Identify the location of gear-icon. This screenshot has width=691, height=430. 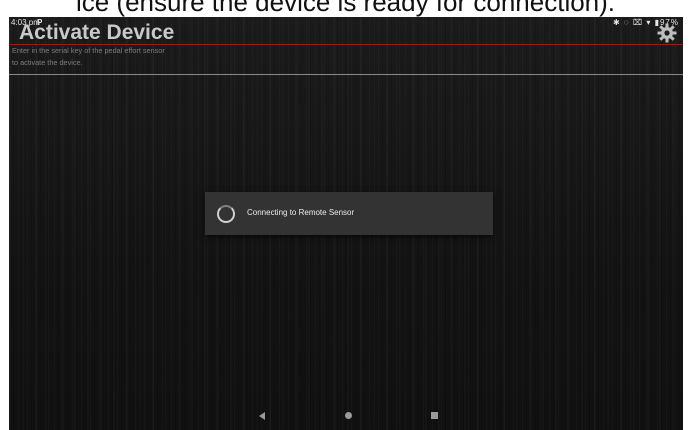
(667, 33).